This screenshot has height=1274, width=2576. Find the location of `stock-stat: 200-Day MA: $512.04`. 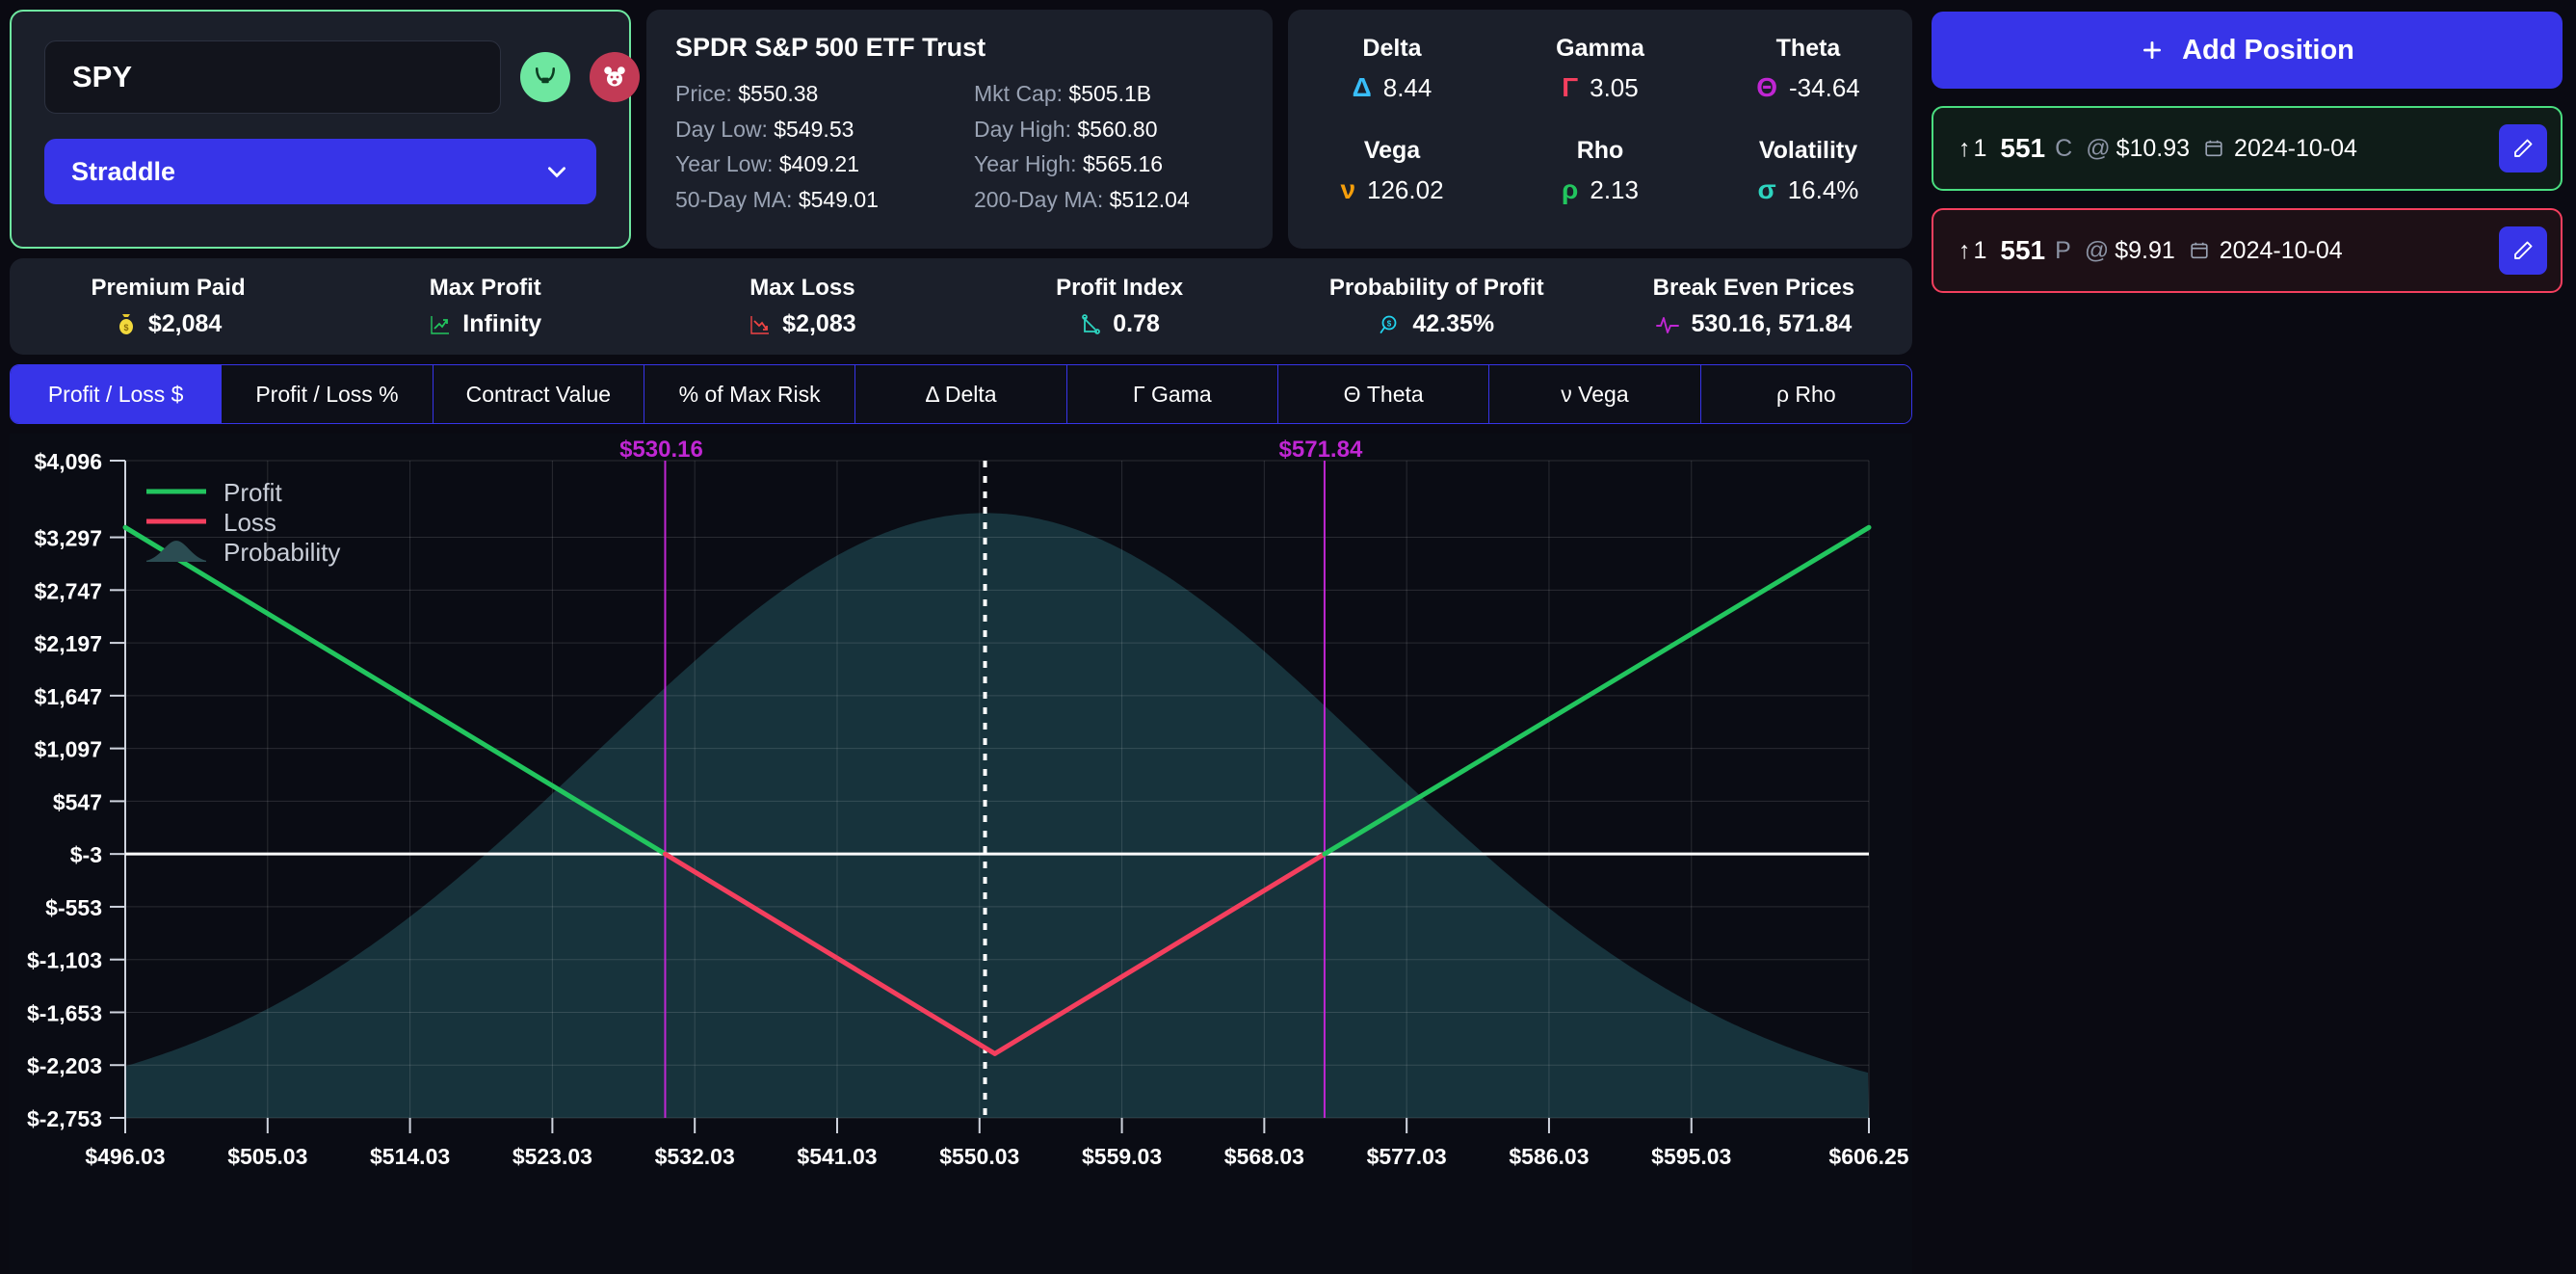

stock-stat: 200-Day MA: $512.04 is located at coordinates (1109, 200).